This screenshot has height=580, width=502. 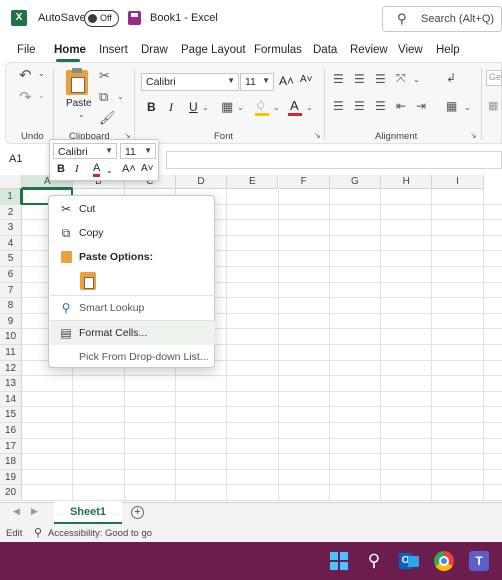 What do you see at coordinates (129, 169) in the screenshot?
I see `mini-increase-font-icon: A˄` at bounding box center [129, 169].